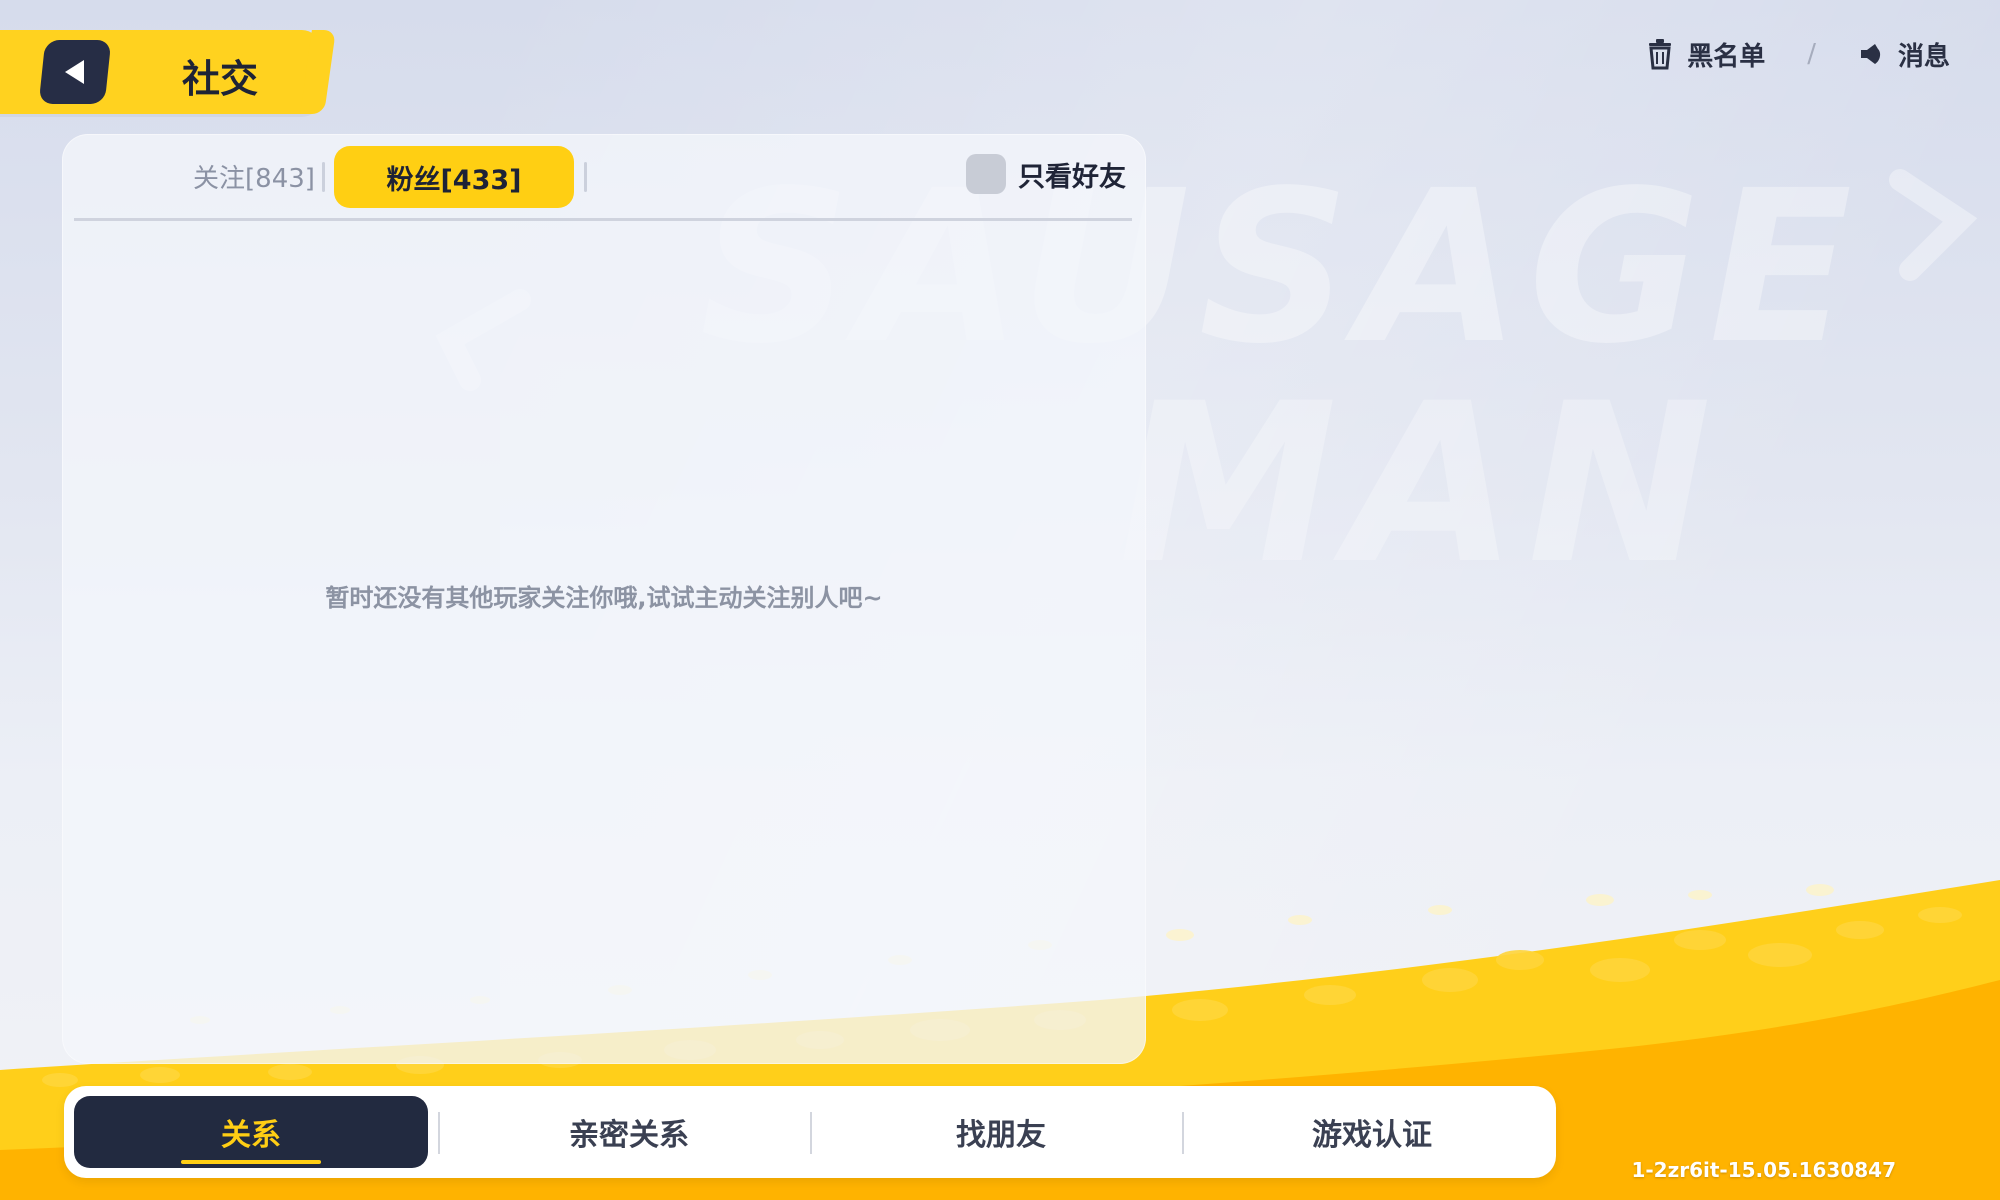 The image size is (2000, 1200). Describe the element at coordinates (454, 177) in the screenshot. I see `tab-followers: 粉丝[433]` at that location.